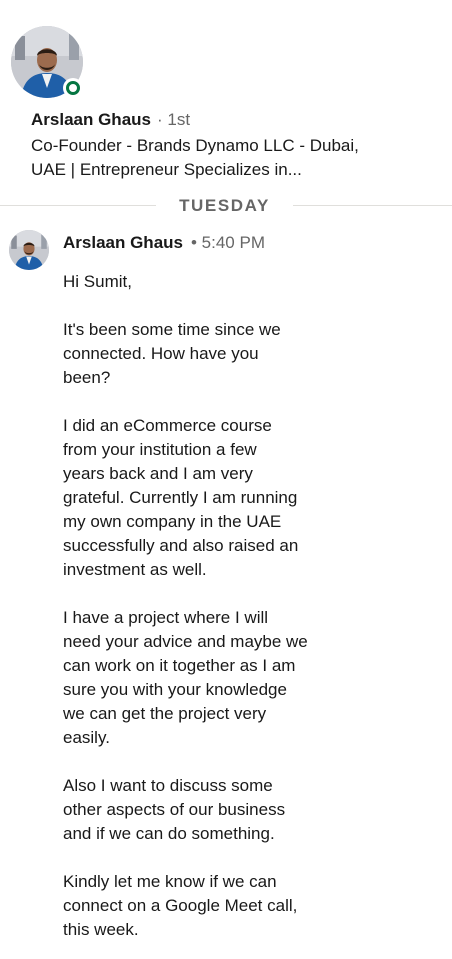  Describe the element at coordinates (228, 242) in the screenshot. I see `message-timestamp: • 5:40 PM` at that location.